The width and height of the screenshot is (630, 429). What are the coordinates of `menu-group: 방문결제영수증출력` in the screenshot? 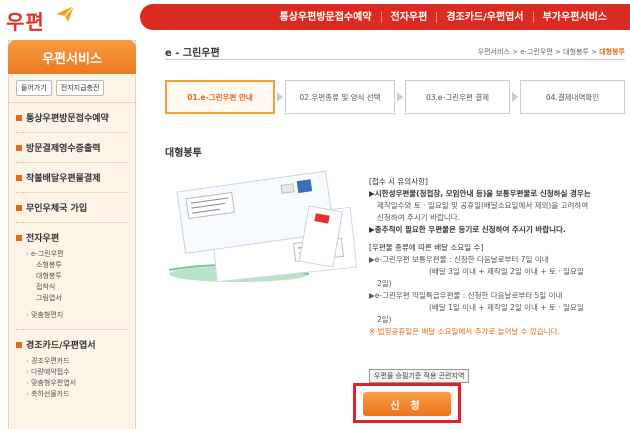 It's located at (72, 148).